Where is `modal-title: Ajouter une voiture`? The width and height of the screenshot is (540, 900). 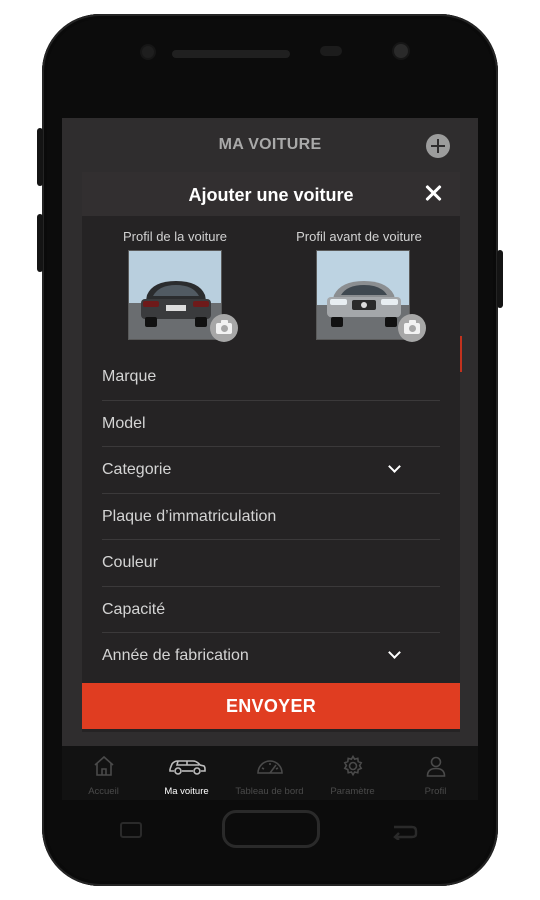
modal-title: Ajouter une voiture is located at coordinates (271, 195).